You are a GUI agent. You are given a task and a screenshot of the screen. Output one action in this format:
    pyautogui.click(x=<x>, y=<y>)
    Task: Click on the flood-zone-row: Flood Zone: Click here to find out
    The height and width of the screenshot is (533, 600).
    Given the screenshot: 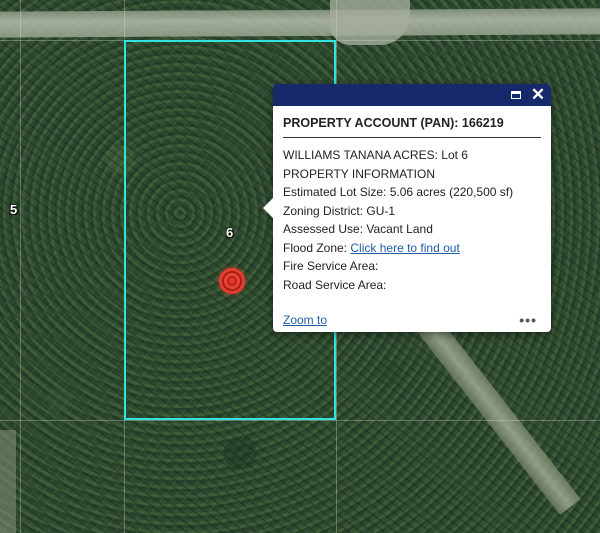 What is the action you would take?
    pyautogui.click(x=412, y=248)
    